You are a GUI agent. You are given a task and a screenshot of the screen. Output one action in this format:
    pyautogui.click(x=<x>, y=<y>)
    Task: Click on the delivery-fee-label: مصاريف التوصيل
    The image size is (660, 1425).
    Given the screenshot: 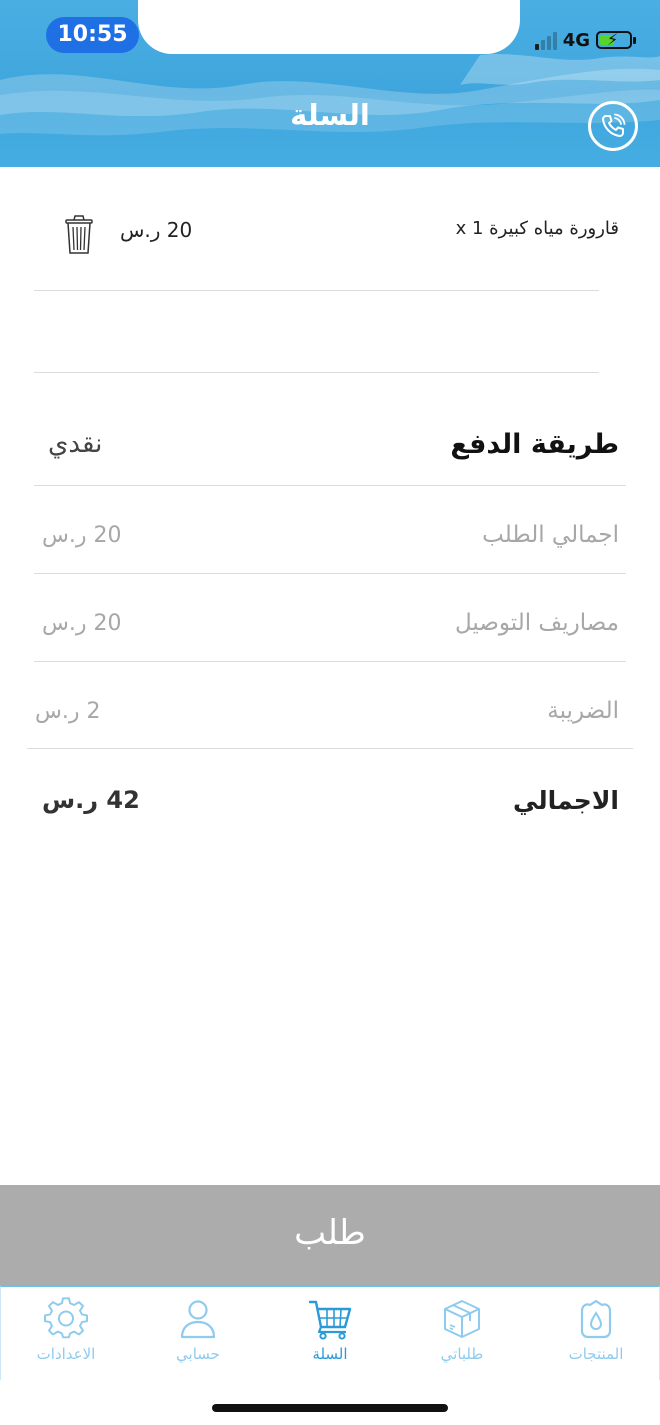 What is the action you would take?
    pyautogui.click(x=536, y=623)
    